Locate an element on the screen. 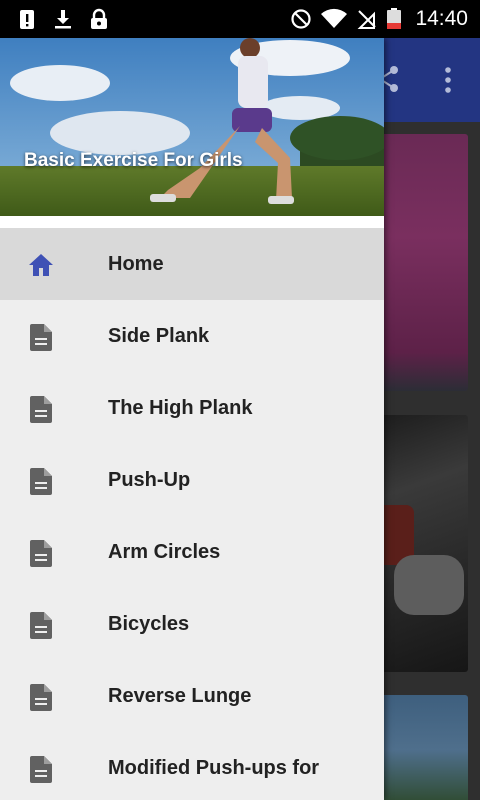 Image resolution: width=480 pixels, height=800 pixels. menu-item-label: Modified Push-ups for is located at coordinates (214, 767).